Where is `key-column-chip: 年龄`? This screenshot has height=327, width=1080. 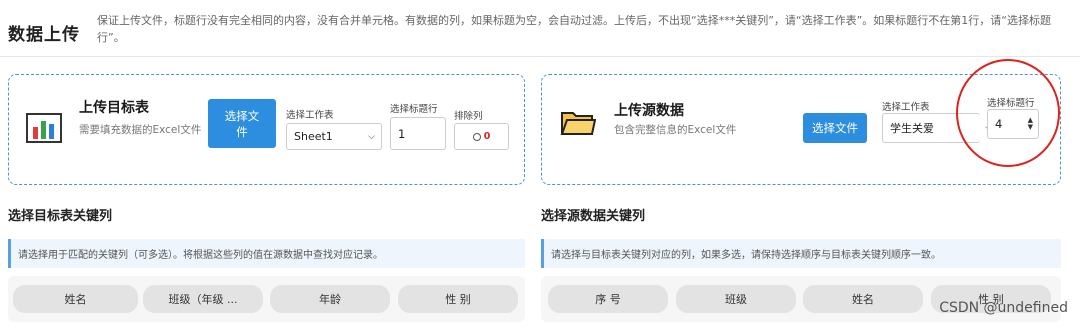 key-column-chip: 年龄 is located at coordinates (330, 299).